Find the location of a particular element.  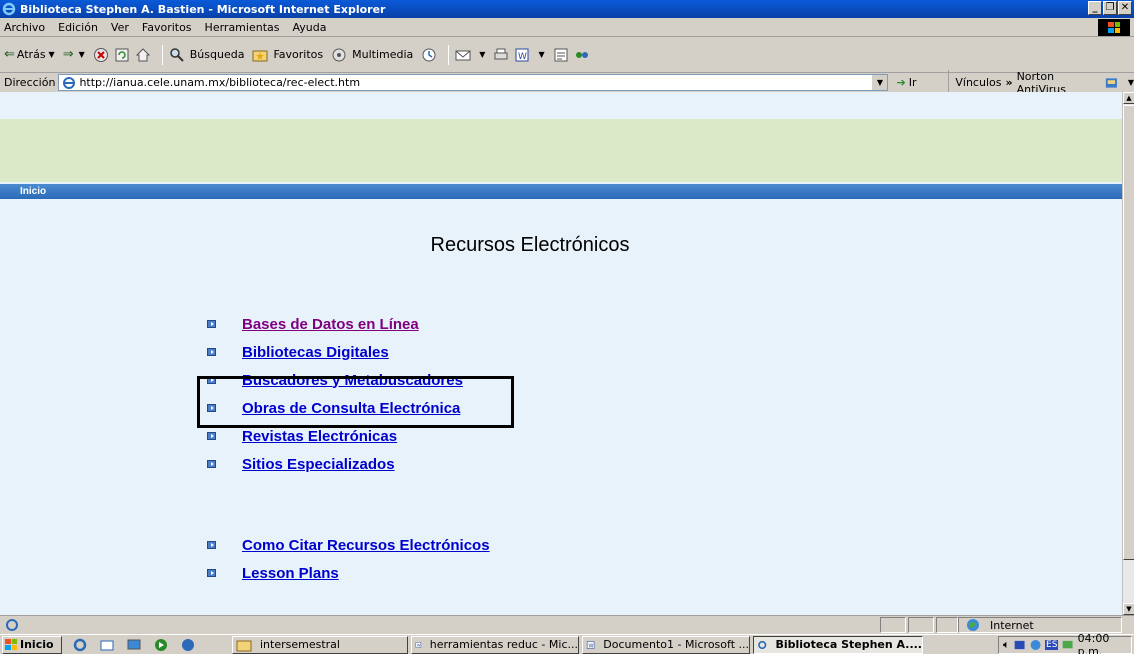

desktop-icon is located at coordinates (134, 645).